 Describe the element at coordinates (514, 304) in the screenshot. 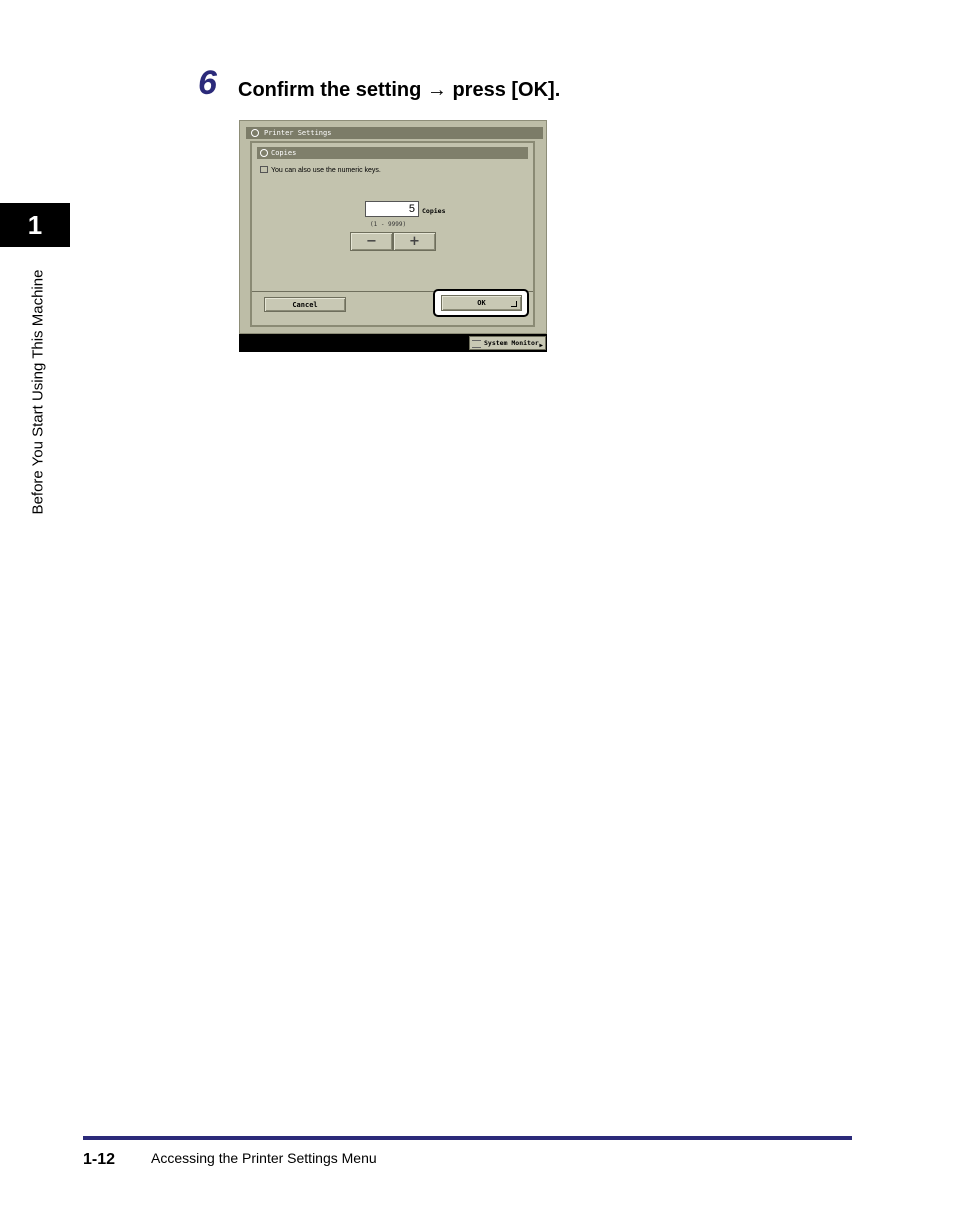

I see `ok-corner-icon` at that location.